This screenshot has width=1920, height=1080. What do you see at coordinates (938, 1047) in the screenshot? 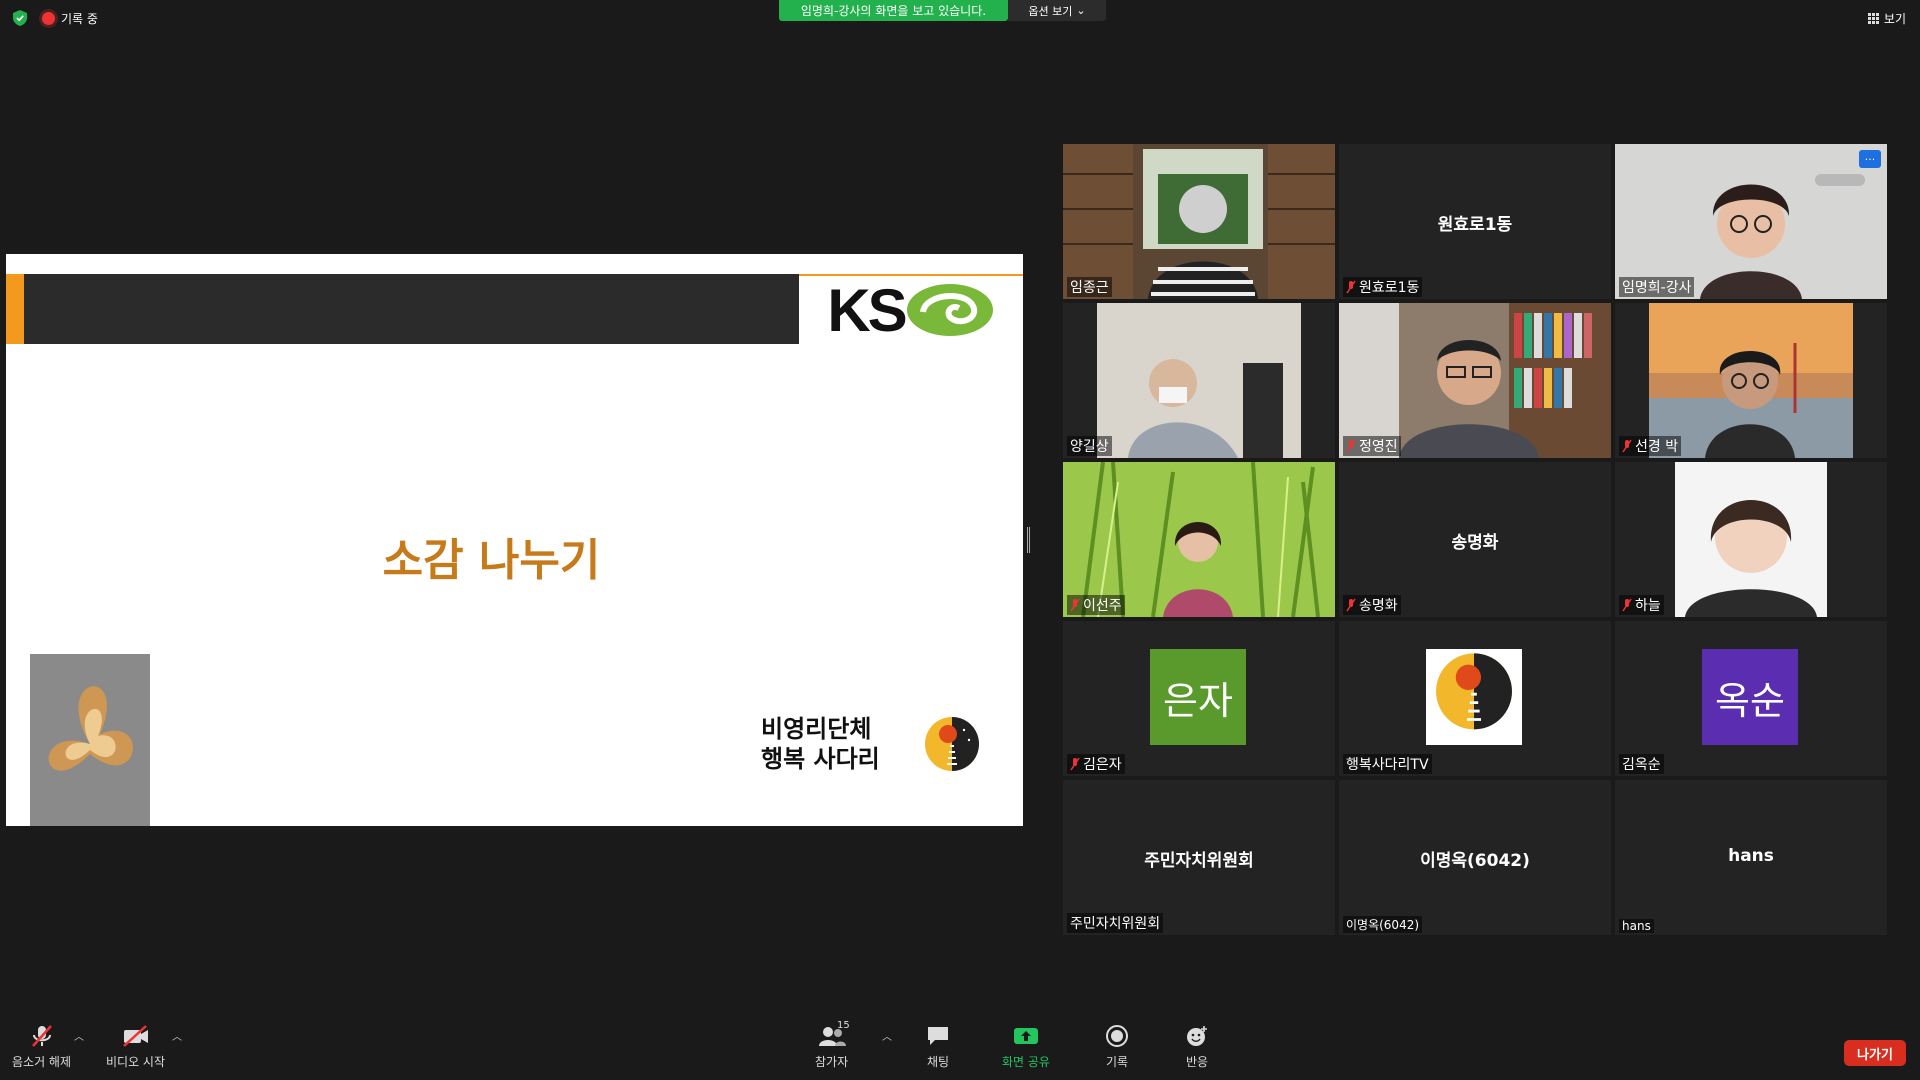
I see `chat-button: 채팅` at bounding box center [938, 1047].